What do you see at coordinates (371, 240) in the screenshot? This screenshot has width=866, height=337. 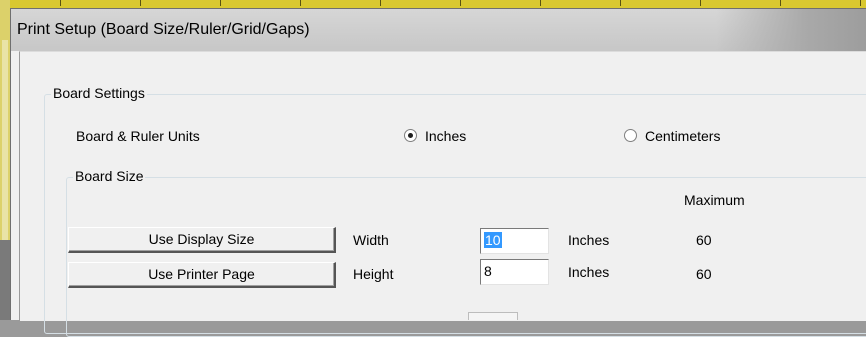 I see `width-label: Width` at bounding box center [371, 240].